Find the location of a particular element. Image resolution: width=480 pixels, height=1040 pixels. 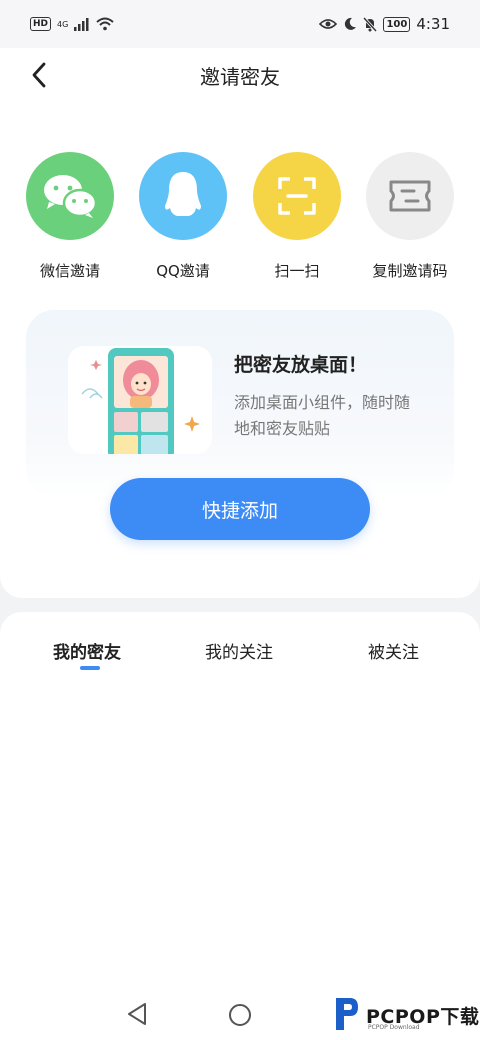

header: 邀请密友 is located at coordinates (240, 74).